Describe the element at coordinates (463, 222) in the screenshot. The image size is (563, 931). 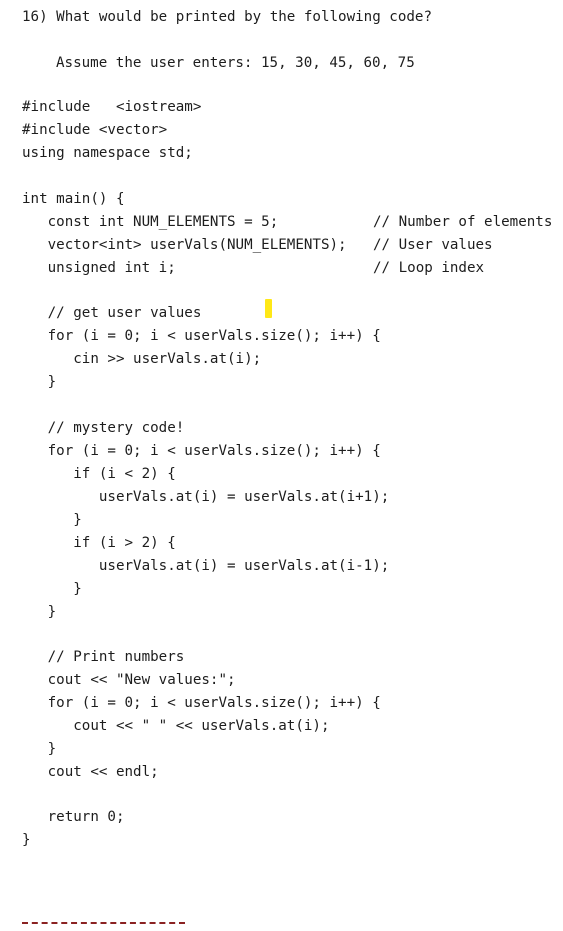
I see `code-trailing-comment: // Number of elements` at that location.